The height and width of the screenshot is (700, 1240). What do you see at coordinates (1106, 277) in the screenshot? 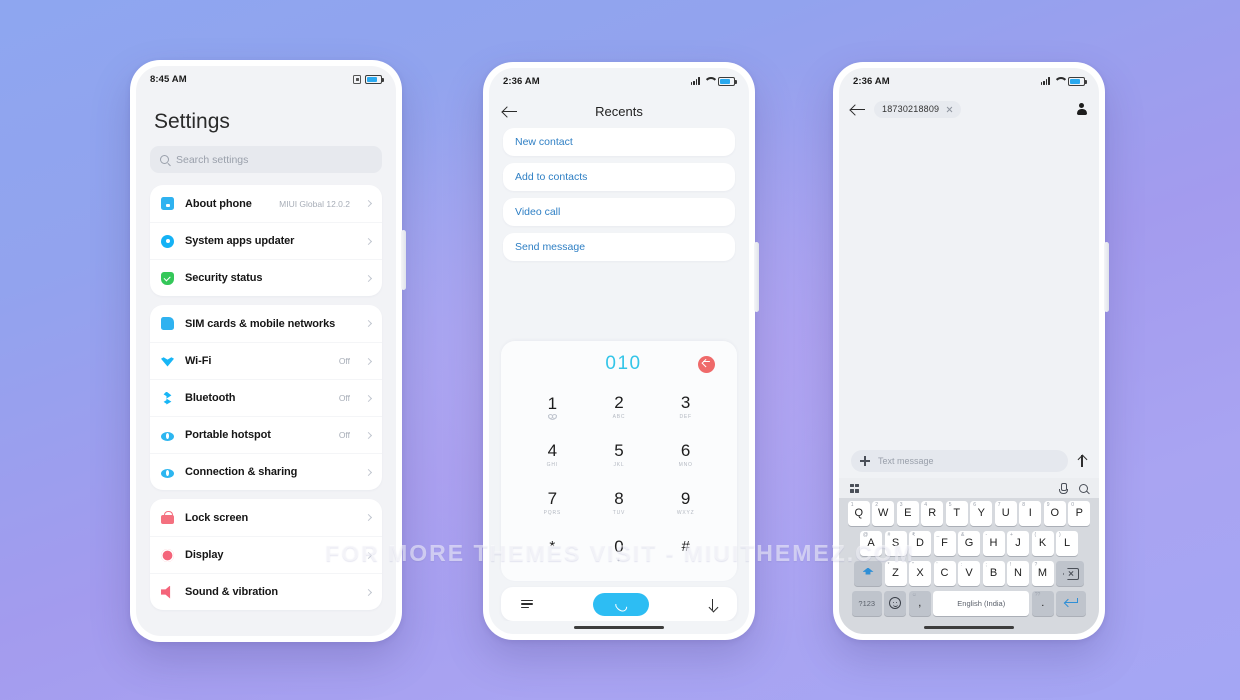
I see `phone3-side-button` at bounding box center [1106, 277].